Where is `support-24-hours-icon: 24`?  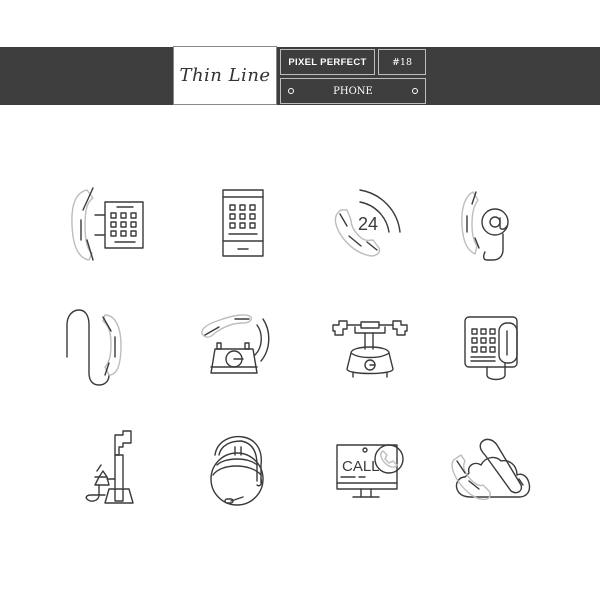 support-24-hours-icon: 24 is located at coordinates (370, 225).